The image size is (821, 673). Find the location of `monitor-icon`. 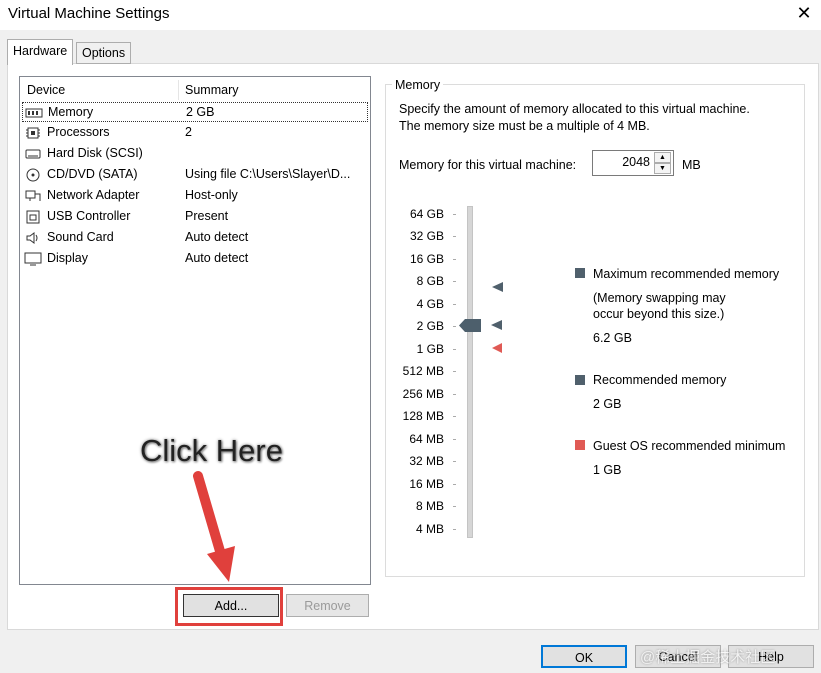

monitor-icon is located at coordinates (33, 259).